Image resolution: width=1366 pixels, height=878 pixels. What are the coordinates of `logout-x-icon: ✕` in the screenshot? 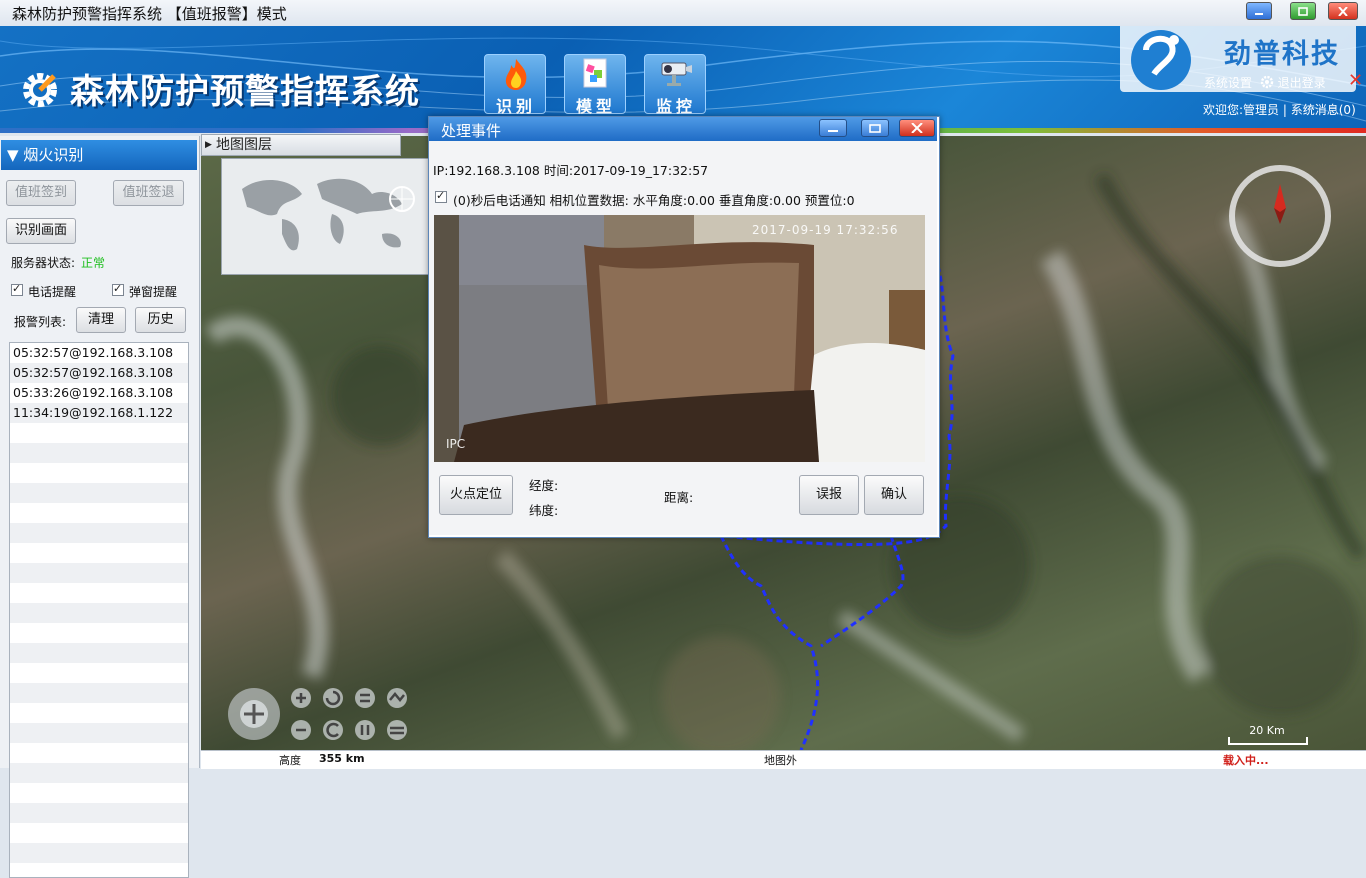 It's located at (1355, 80).